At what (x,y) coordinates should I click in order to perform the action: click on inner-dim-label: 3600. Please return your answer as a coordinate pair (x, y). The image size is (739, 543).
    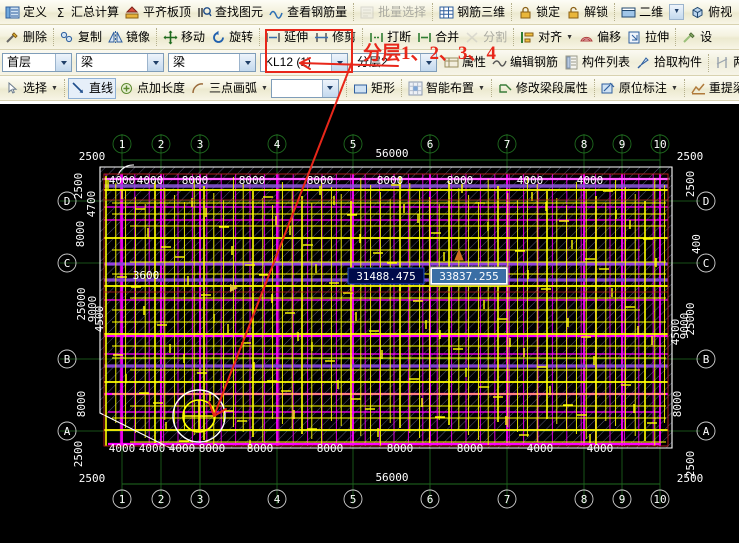
    Looking at the image, I should click on (146, 275).